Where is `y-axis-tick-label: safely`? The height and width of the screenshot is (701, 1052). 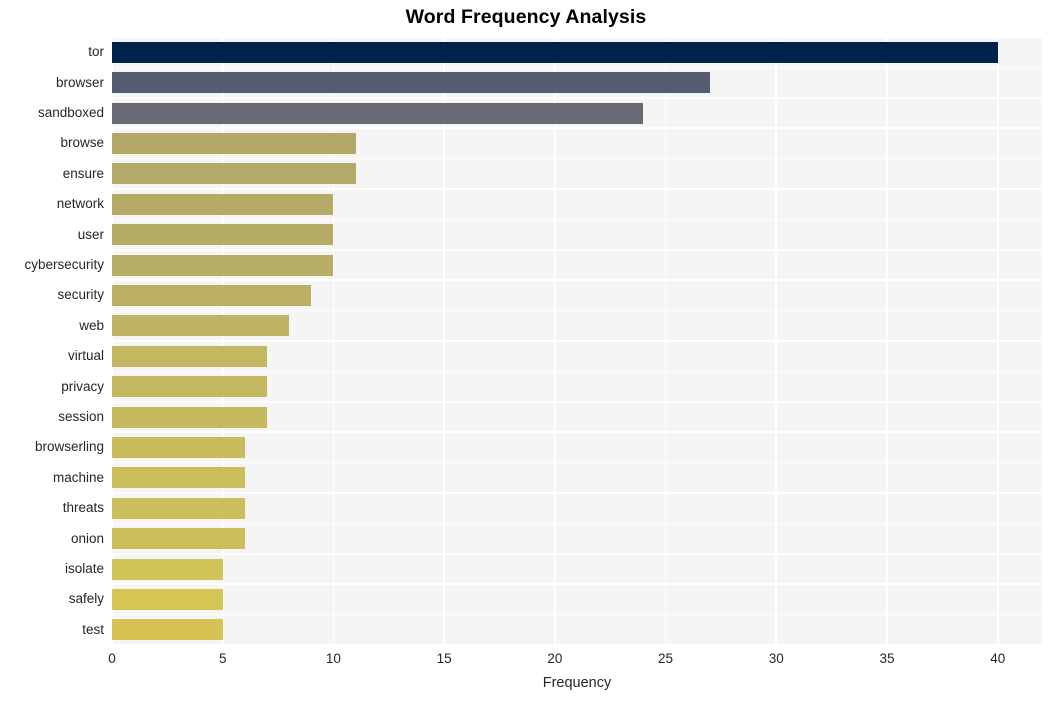 y-axis-tick-label: safely is located at coordinates (86, 599).